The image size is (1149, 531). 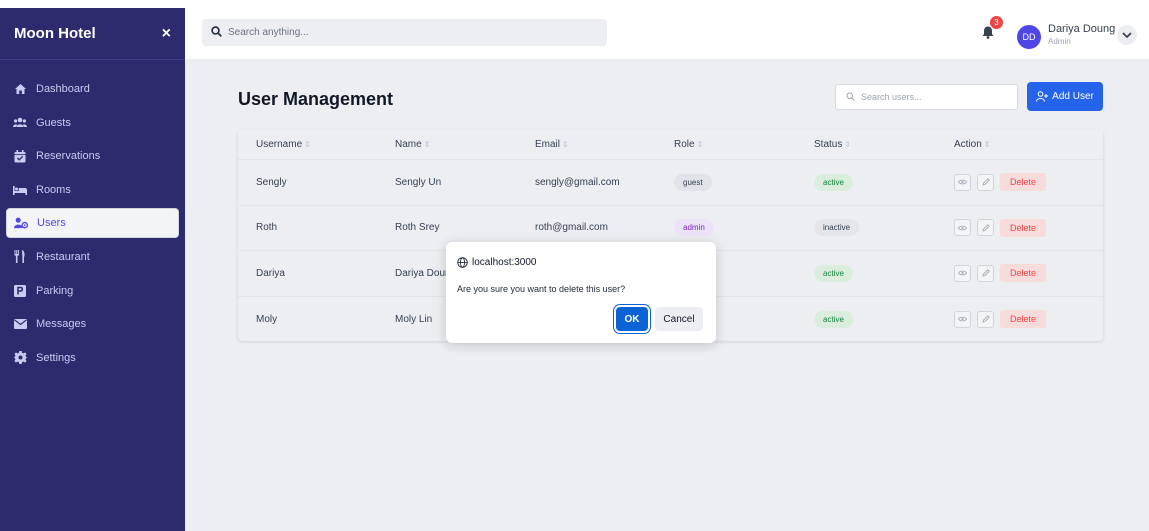 I want to click on column-header: Email ⇕, so click(x=552, y=144).